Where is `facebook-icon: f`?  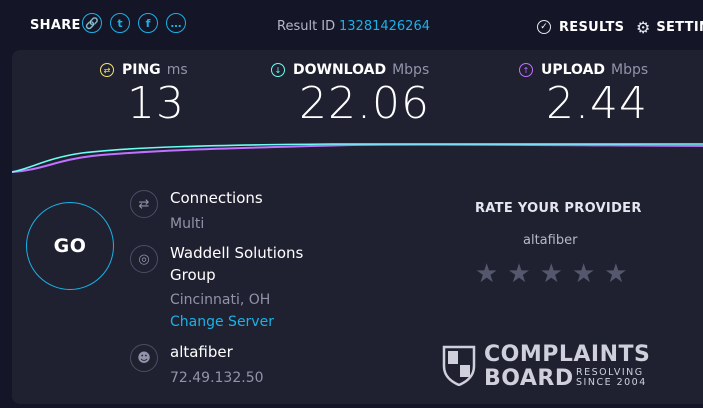
facebook-icon: f is located at coordinates (148, 23).